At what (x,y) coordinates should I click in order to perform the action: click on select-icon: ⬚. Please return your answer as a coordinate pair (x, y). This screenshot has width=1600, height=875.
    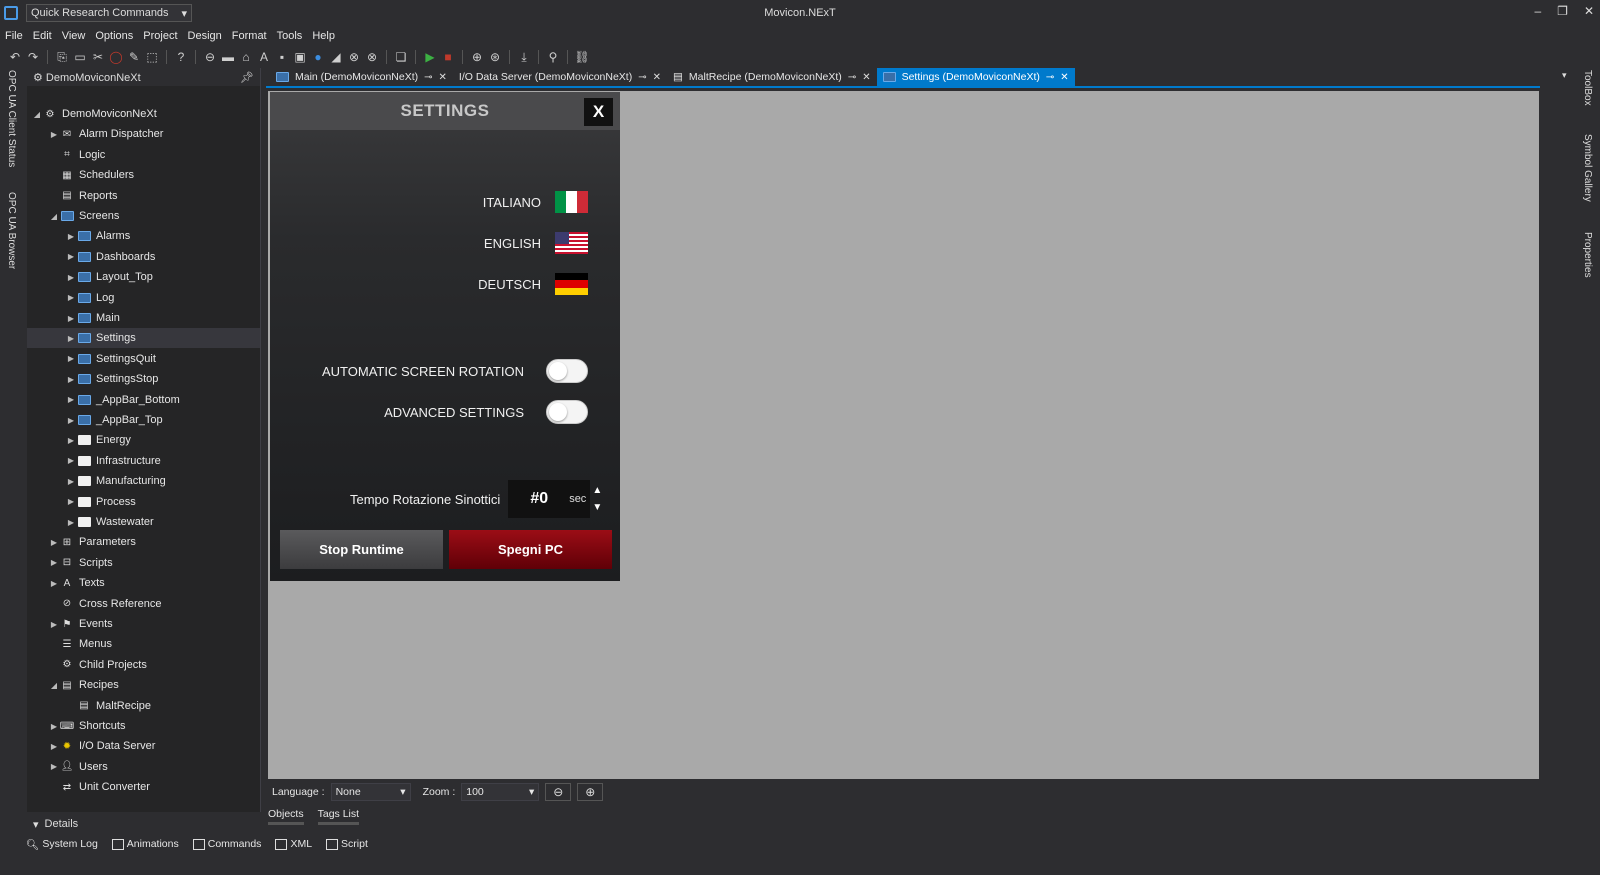
    Looking at the image, I should click on (152, 57).